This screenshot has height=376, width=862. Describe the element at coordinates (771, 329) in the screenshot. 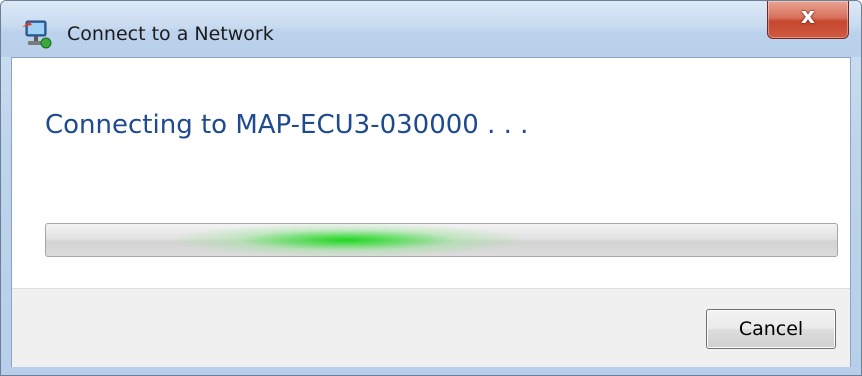

I see `cancel-button: Cancel` at that location.